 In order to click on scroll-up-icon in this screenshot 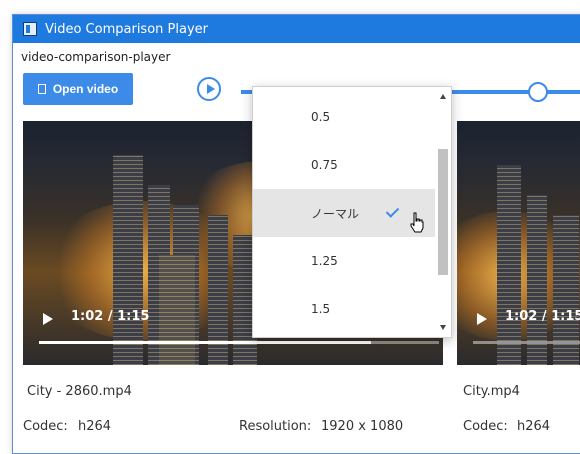, I will do `click(443, 96)`.